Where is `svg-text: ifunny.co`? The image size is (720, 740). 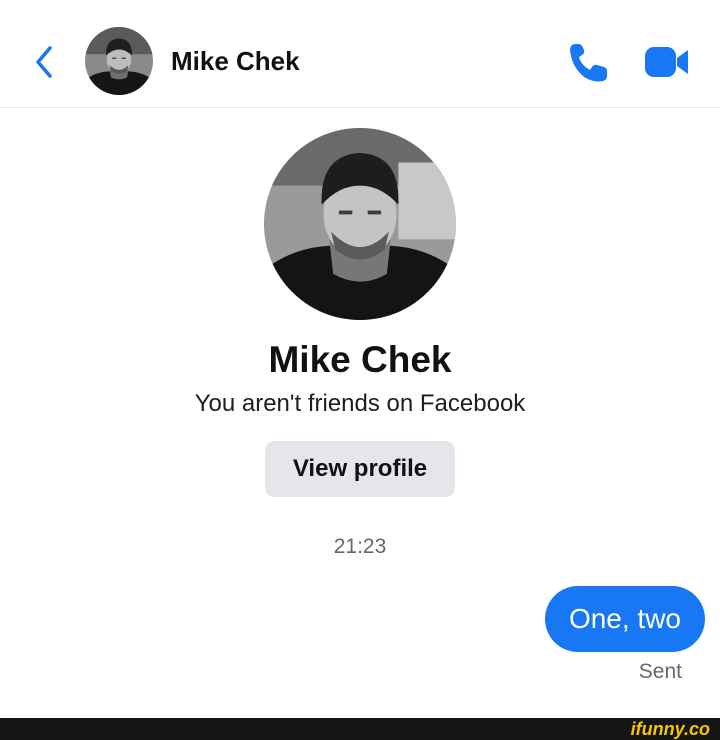 svg-text: ifunny.co is located at coordinates (670, 729).